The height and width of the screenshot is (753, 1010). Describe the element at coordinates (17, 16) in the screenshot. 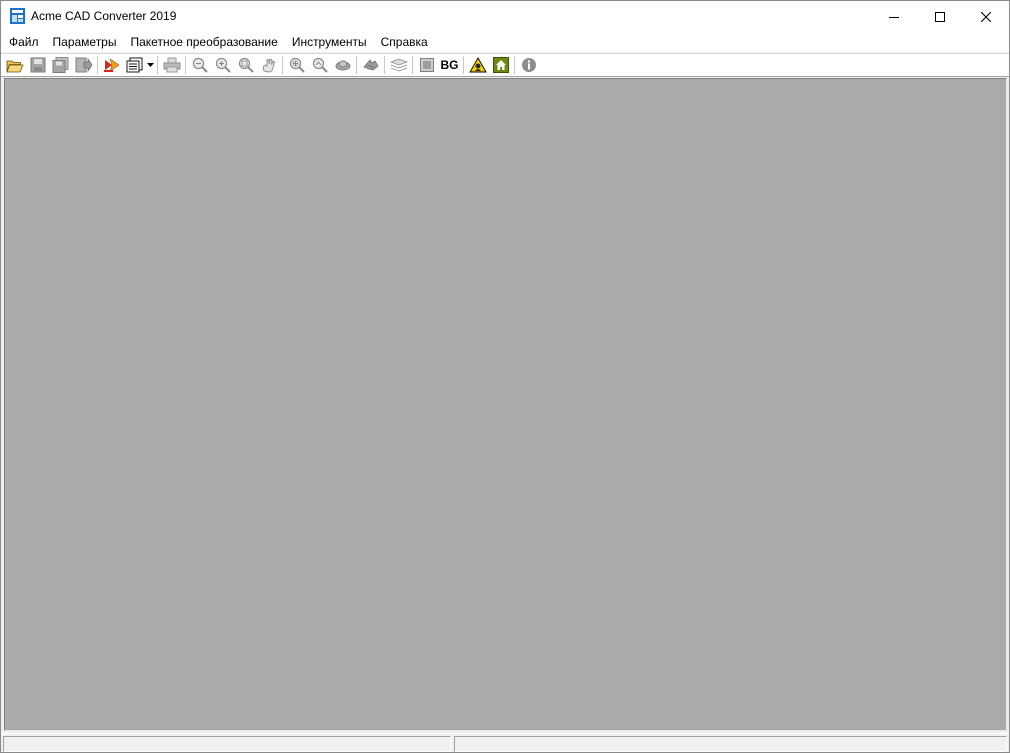

I see `app-logo-icon` at that location.